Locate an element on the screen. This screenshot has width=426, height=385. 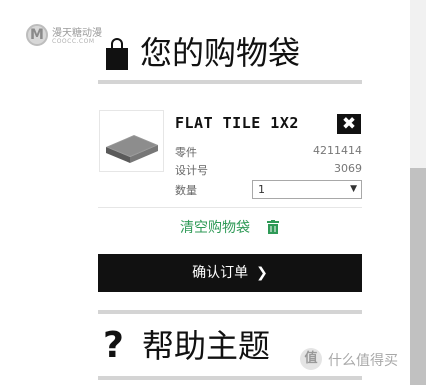
quantity-label: 数量 is located at coordinates (186, 190).